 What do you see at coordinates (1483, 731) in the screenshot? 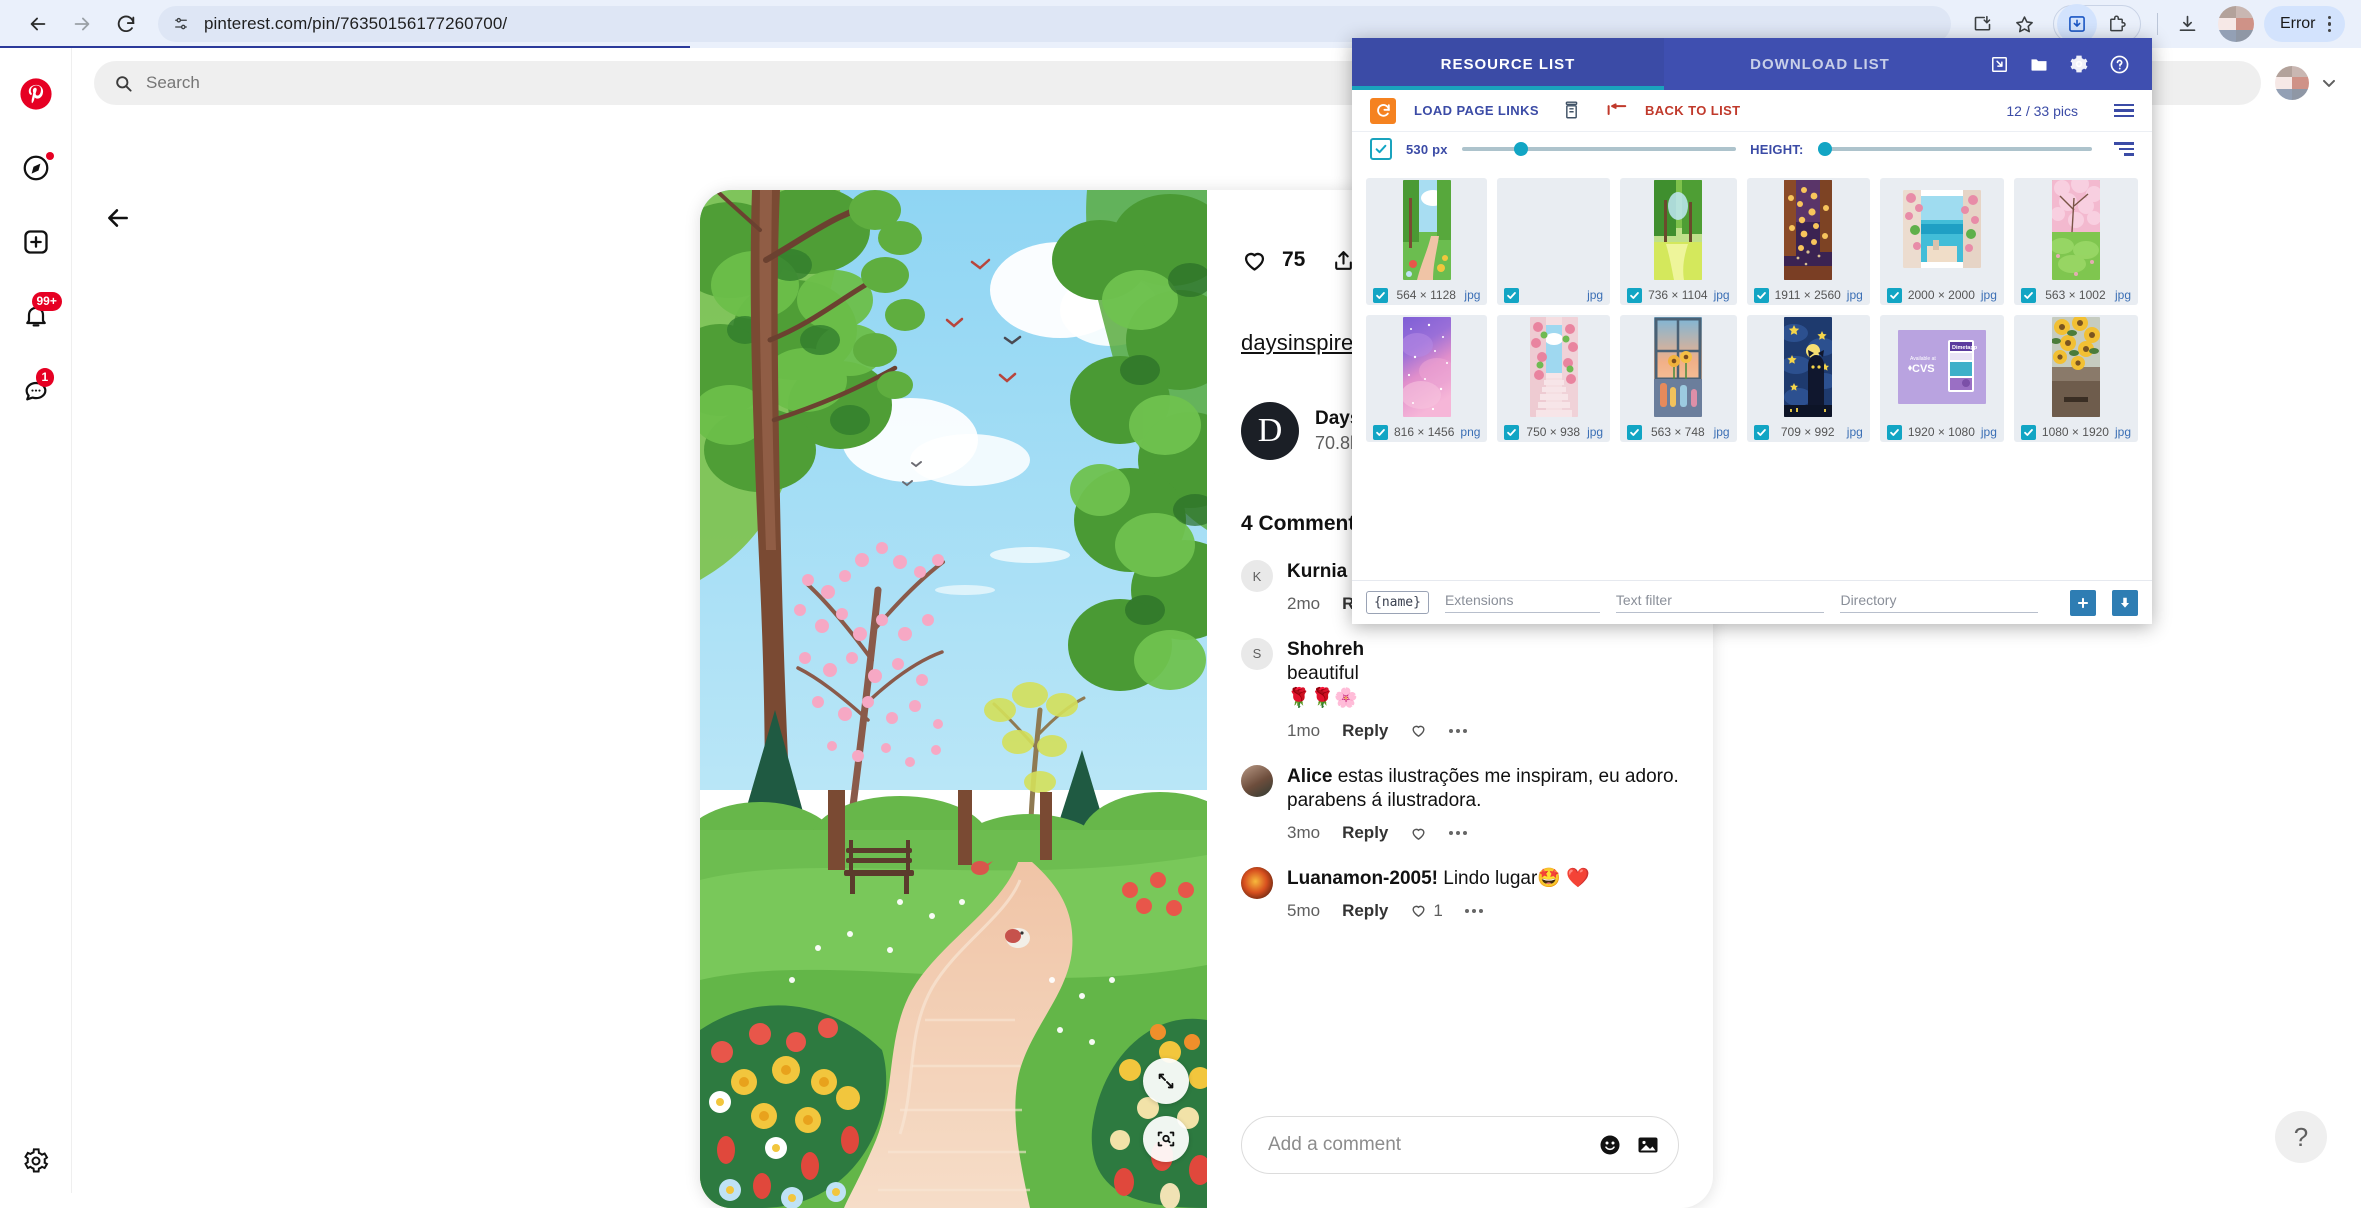
I see `comment-meta: 1mo Reply` at bounding box center [1483, 731].